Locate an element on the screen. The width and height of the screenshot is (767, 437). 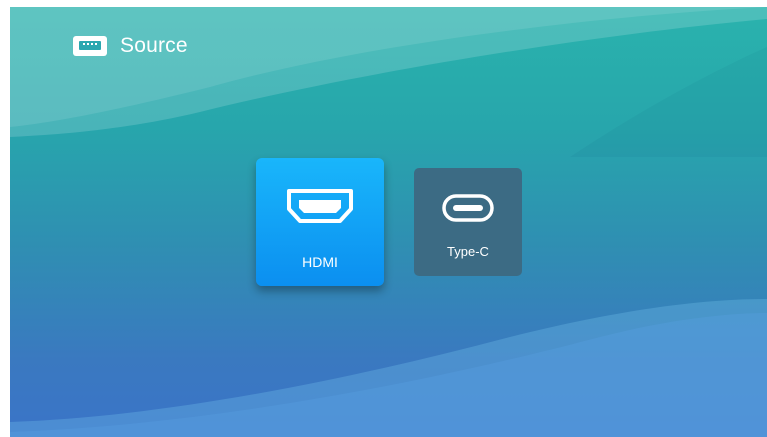
source-label-hdmi: HDMI is located at coordinates (320, 262).